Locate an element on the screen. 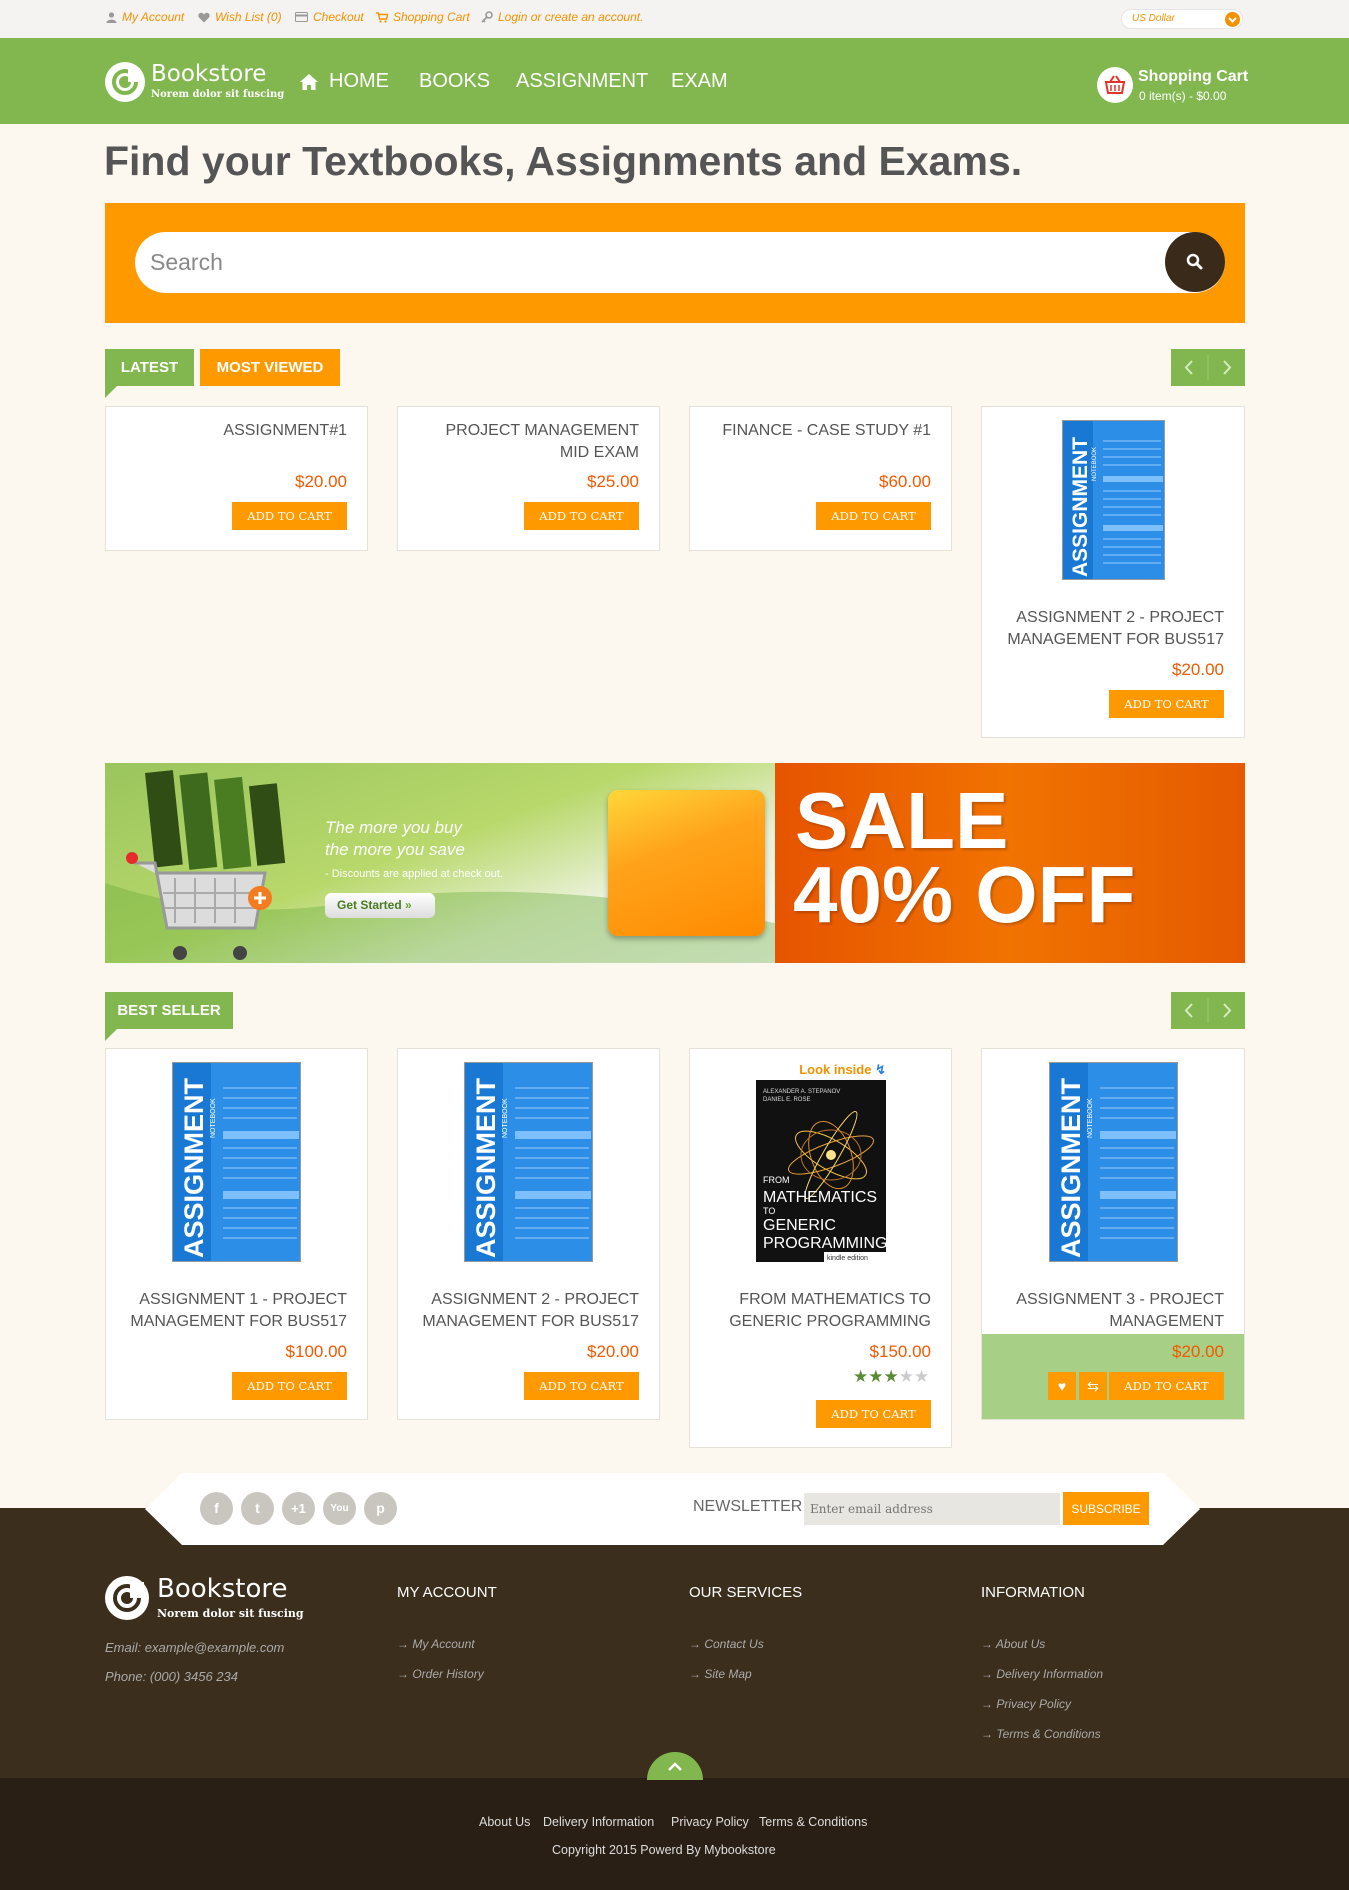  bottom-link-privacy-policy: Privacy Policy is located at coordinates (710, 1822).